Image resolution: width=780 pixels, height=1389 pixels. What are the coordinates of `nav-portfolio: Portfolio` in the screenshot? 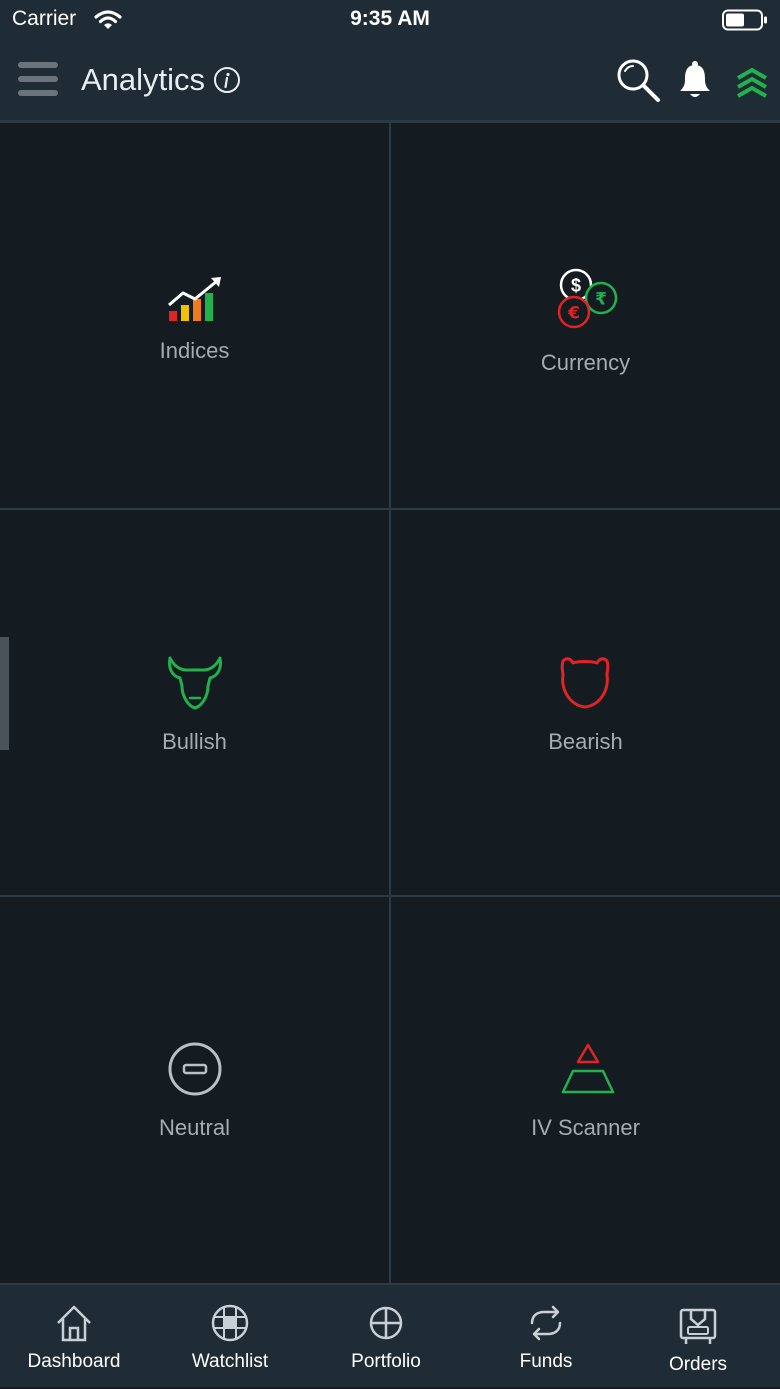 It's located at (386, 1337).